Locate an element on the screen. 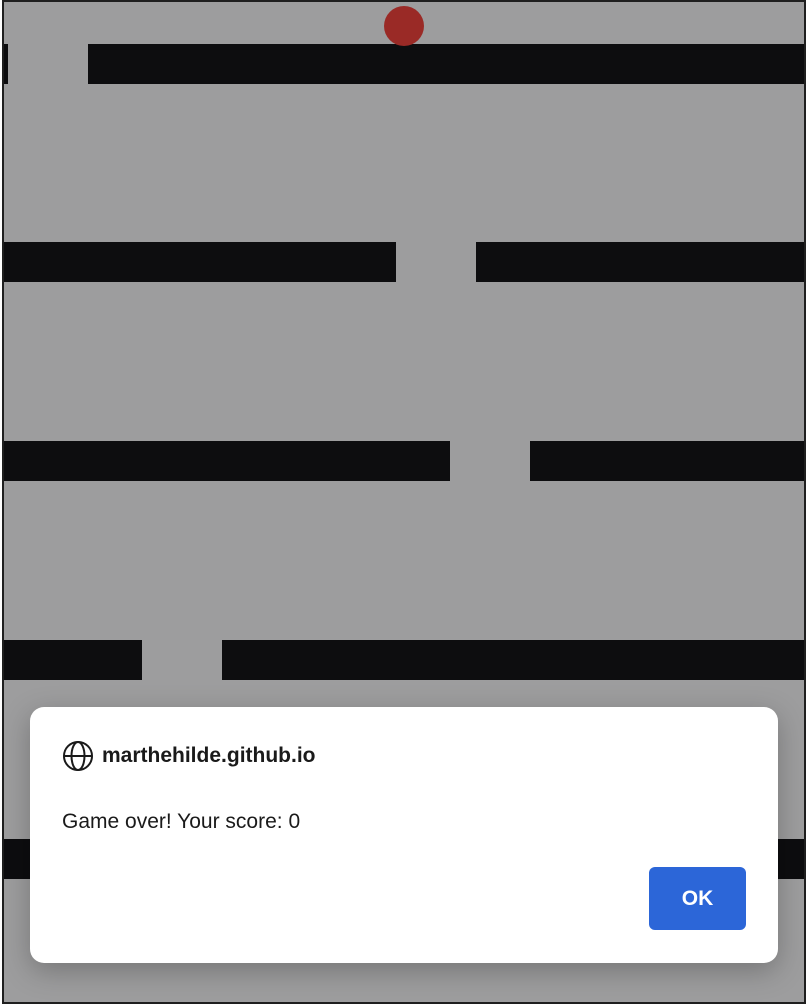  dialog-message: Game over! Your score: 0 is located at coordinates (181, 821).